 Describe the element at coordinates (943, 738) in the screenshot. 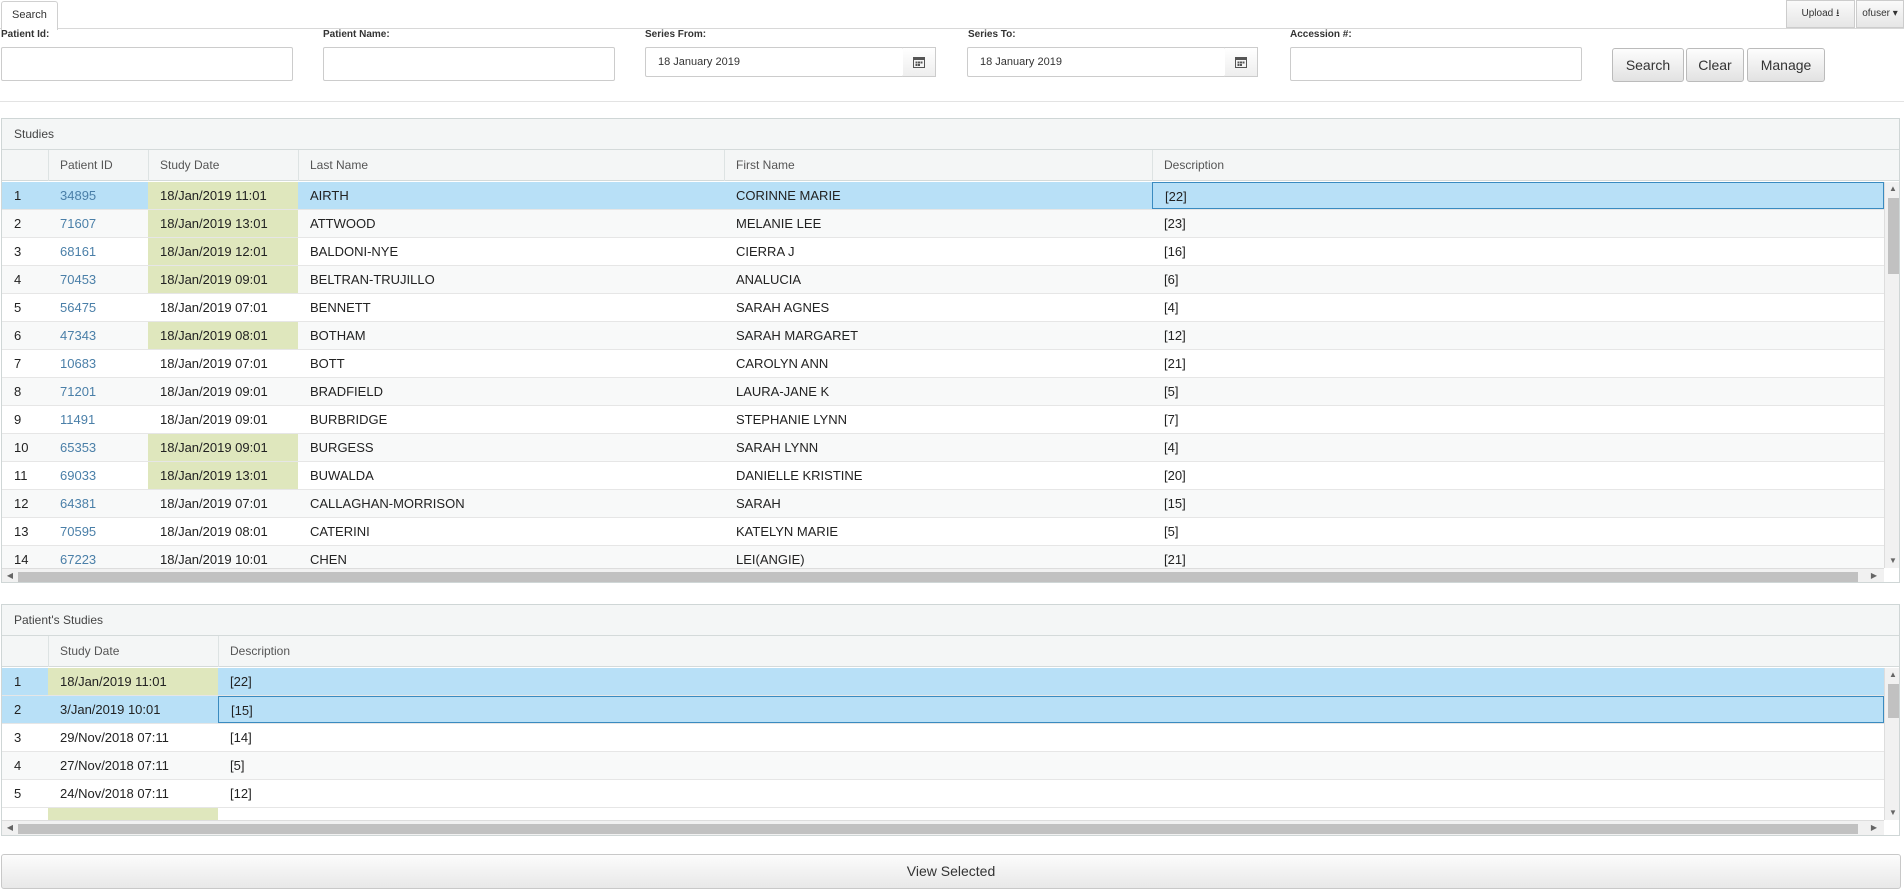

I see `table-row: 3 29/Nov/2018 07:11 [14]` at that location.